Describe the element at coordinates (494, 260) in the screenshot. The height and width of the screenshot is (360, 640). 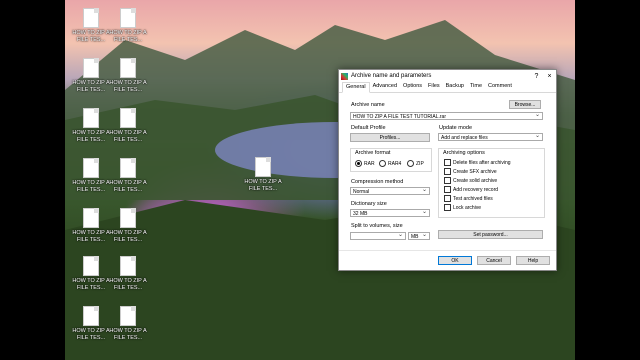
I see `cancel-button: Cancel` at that location.